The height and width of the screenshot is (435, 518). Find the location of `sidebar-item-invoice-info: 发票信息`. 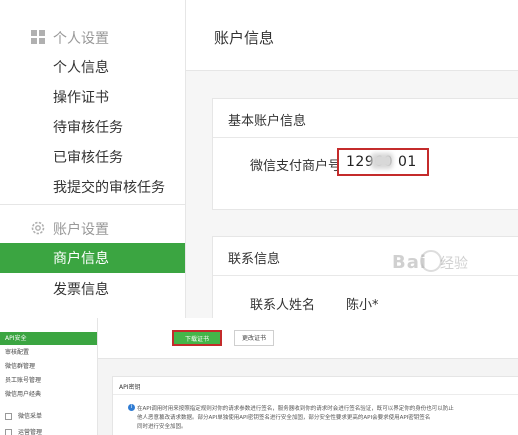

sidebar-item-invoice-info: 发票信息 is located at coordinates (92, 289).